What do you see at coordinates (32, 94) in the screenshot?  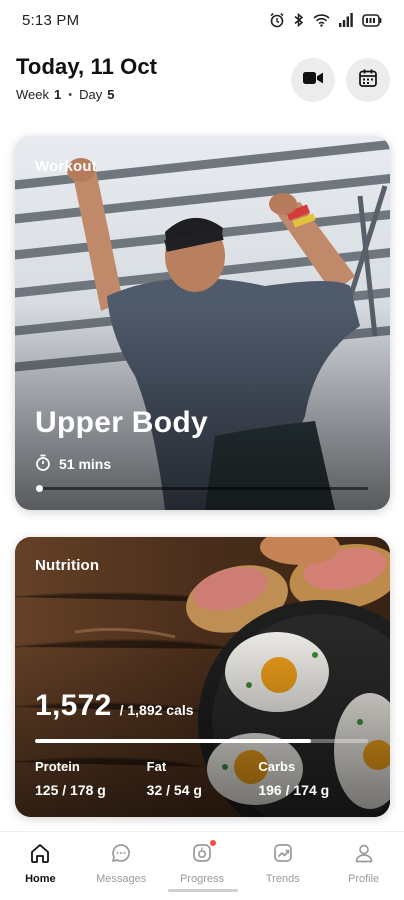 I see `week-label: Week` at bounding box center [32, 94].